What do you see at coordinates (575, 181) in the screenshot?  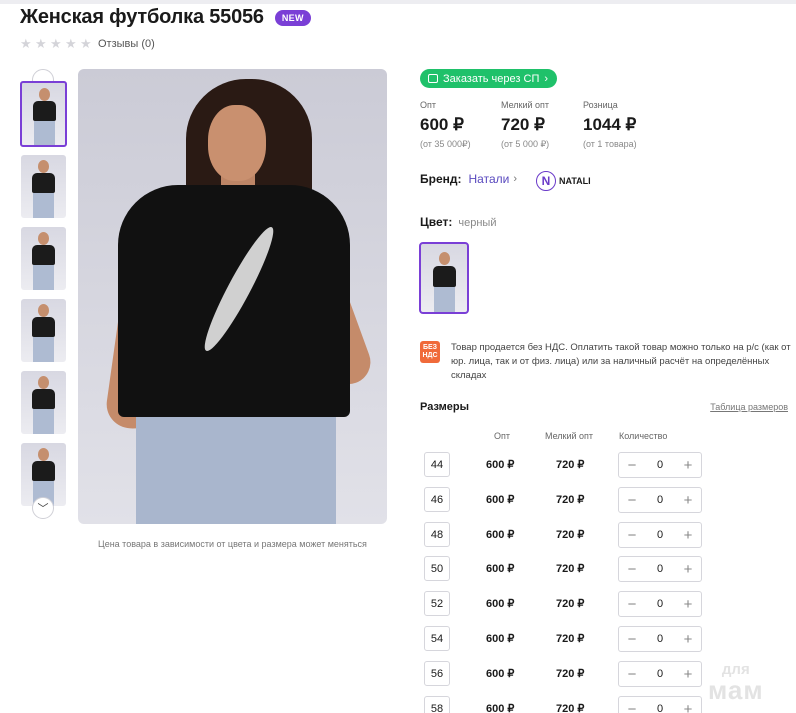 I see `brand-logo-text: NATALI` at bounding box center [575, 181].